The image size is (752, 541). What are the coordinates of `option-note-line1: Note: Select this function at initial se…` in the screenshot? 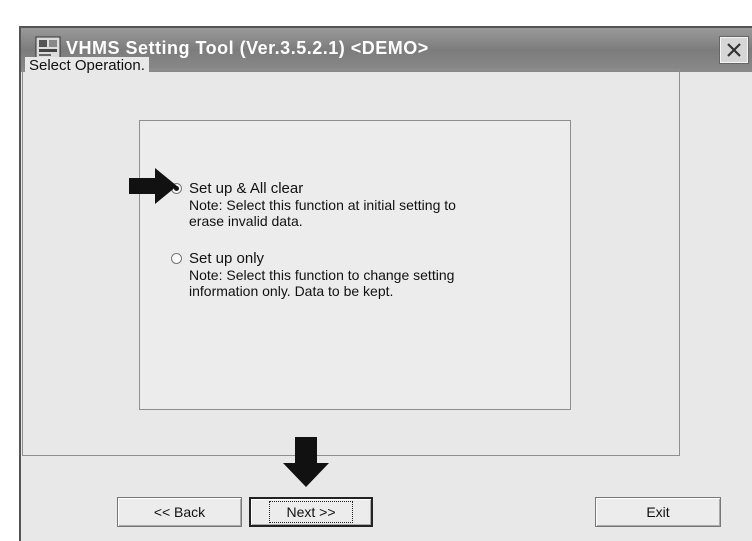 It's located at (322, 205).